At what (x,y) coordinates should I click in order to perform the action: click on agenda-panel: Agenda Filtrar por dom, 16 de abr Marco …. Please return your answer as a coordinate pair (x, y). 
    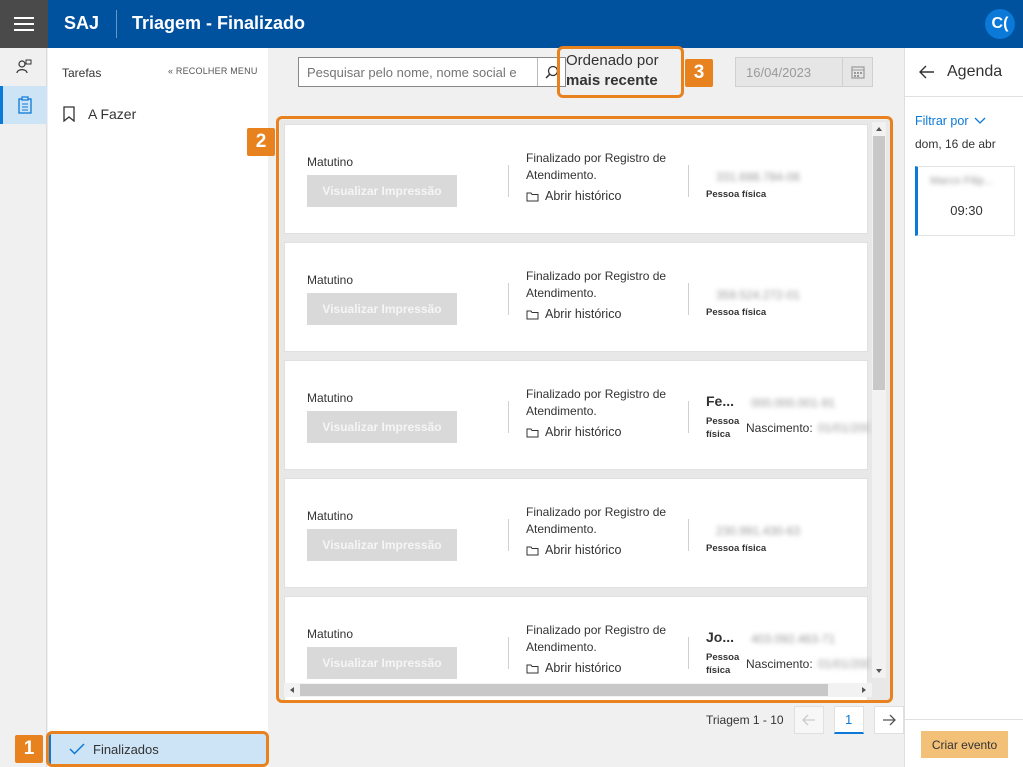
    Looking at the image, I should click on (963, 407).